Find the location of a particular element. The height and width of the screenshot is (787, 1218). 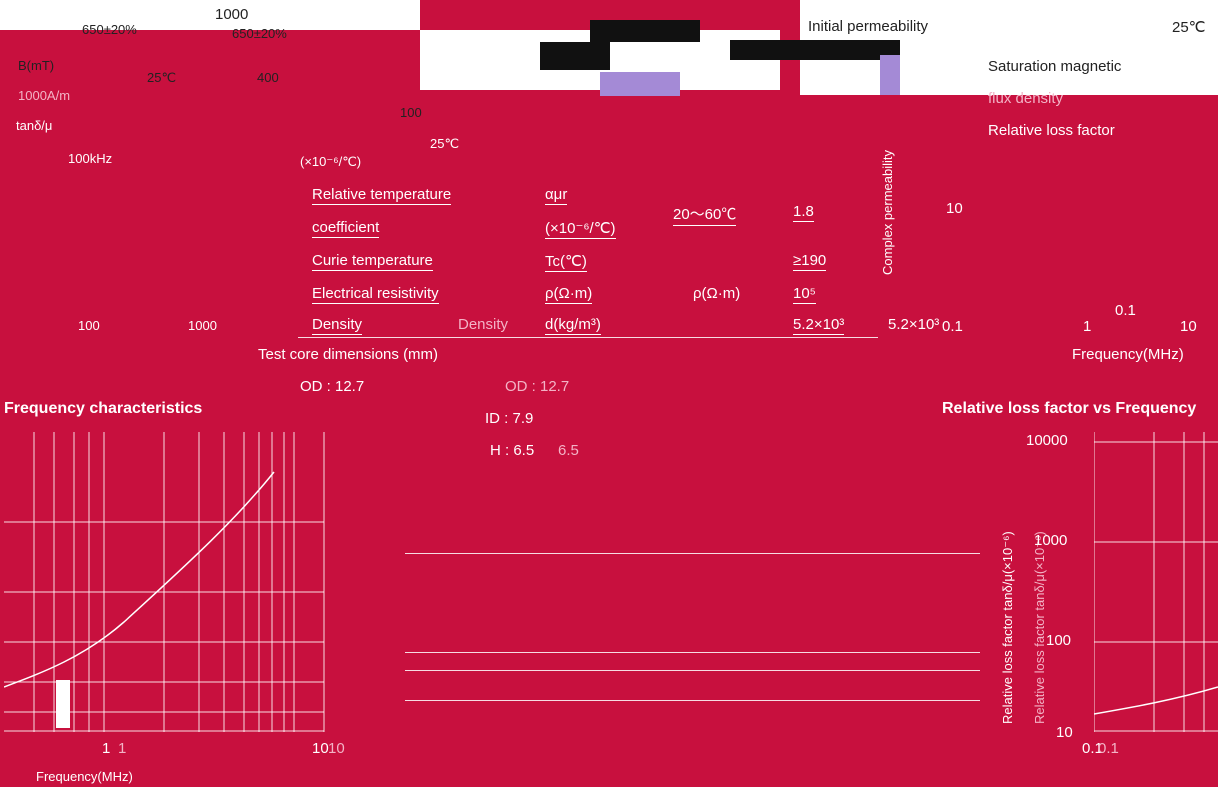

right-axis-01: 0.1 is located at coordinates (1125, 310).